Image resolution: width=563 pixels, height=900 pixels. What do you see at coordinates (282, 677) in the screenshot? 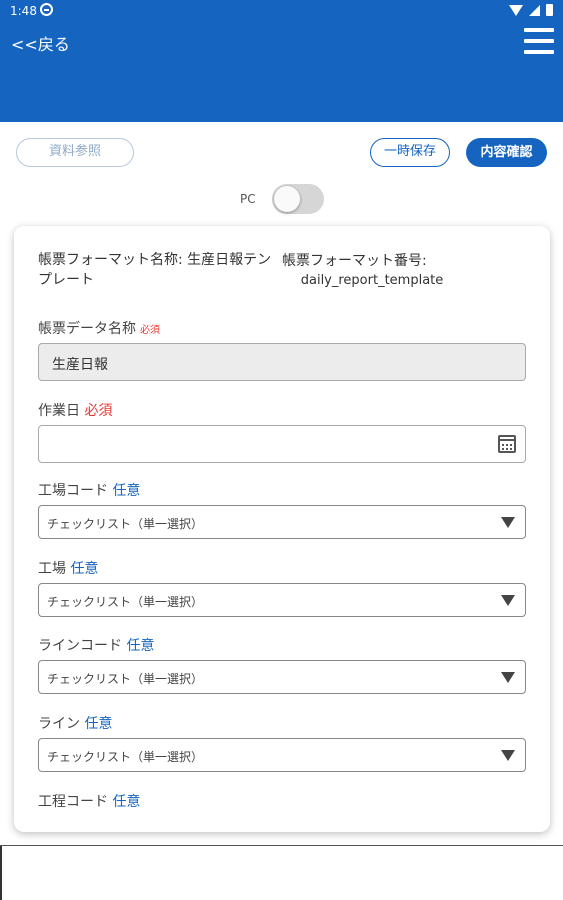
I see `line-code-select: チェックリスト（単一選択）` at bounding box center [282, 677].